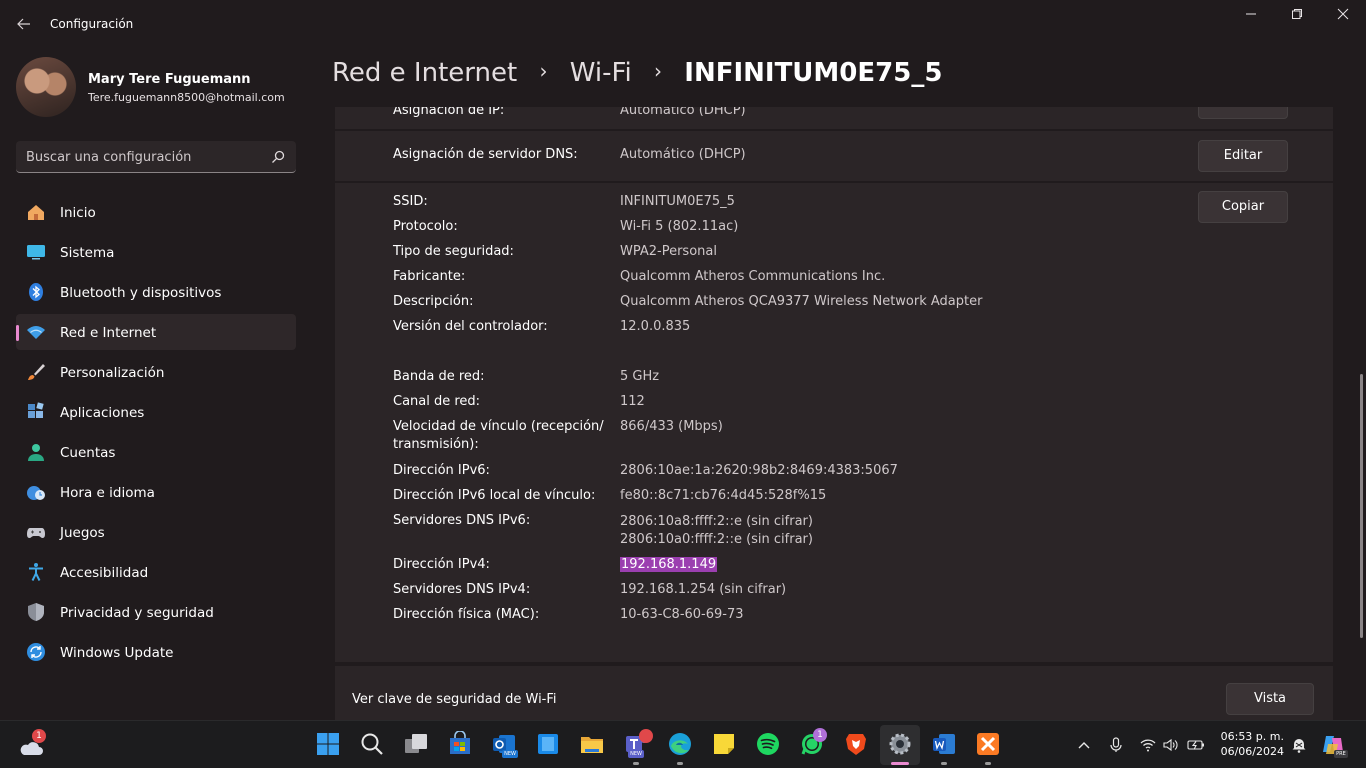  What do you see at coordinates (107, 493) in the screenshot?
I see `sidebar-item-label: Hora e idioma` at bounding box center [107, 493].